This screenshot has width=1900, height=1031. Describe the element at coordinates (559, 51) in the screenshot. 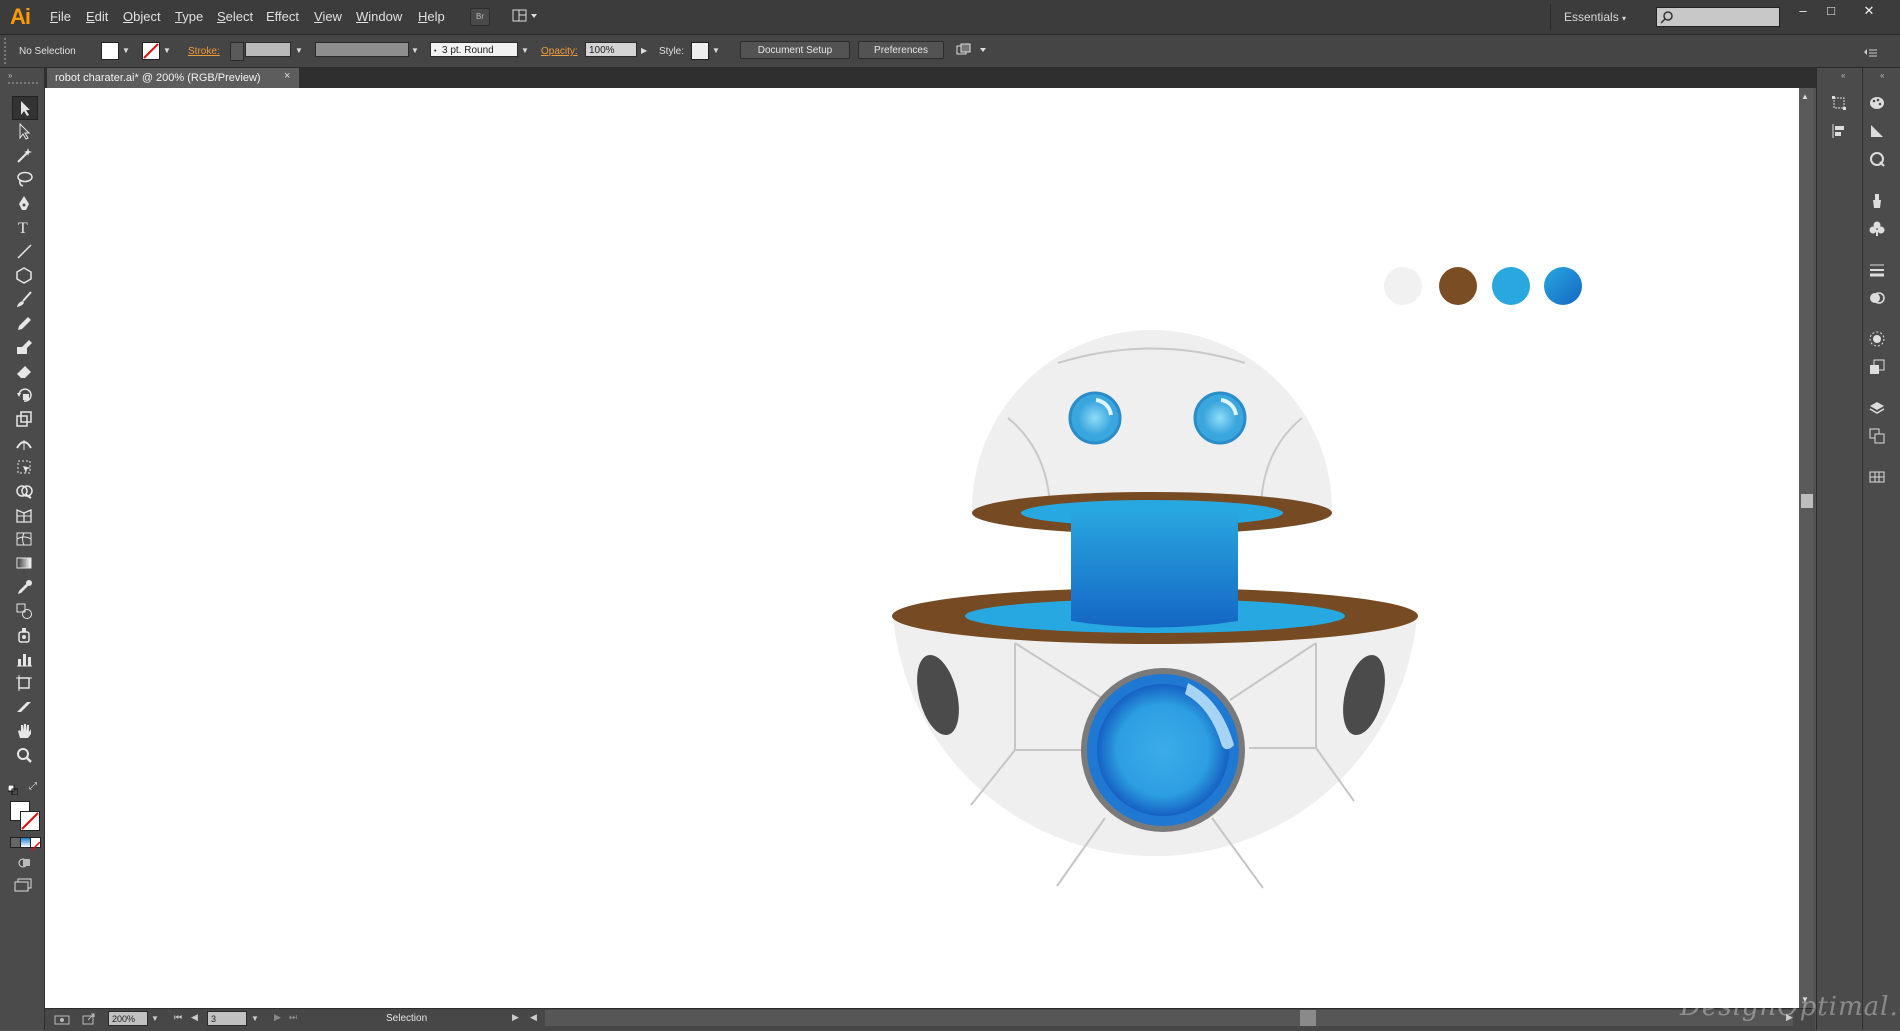

I see `opacity-label: Opacity:` at that location.